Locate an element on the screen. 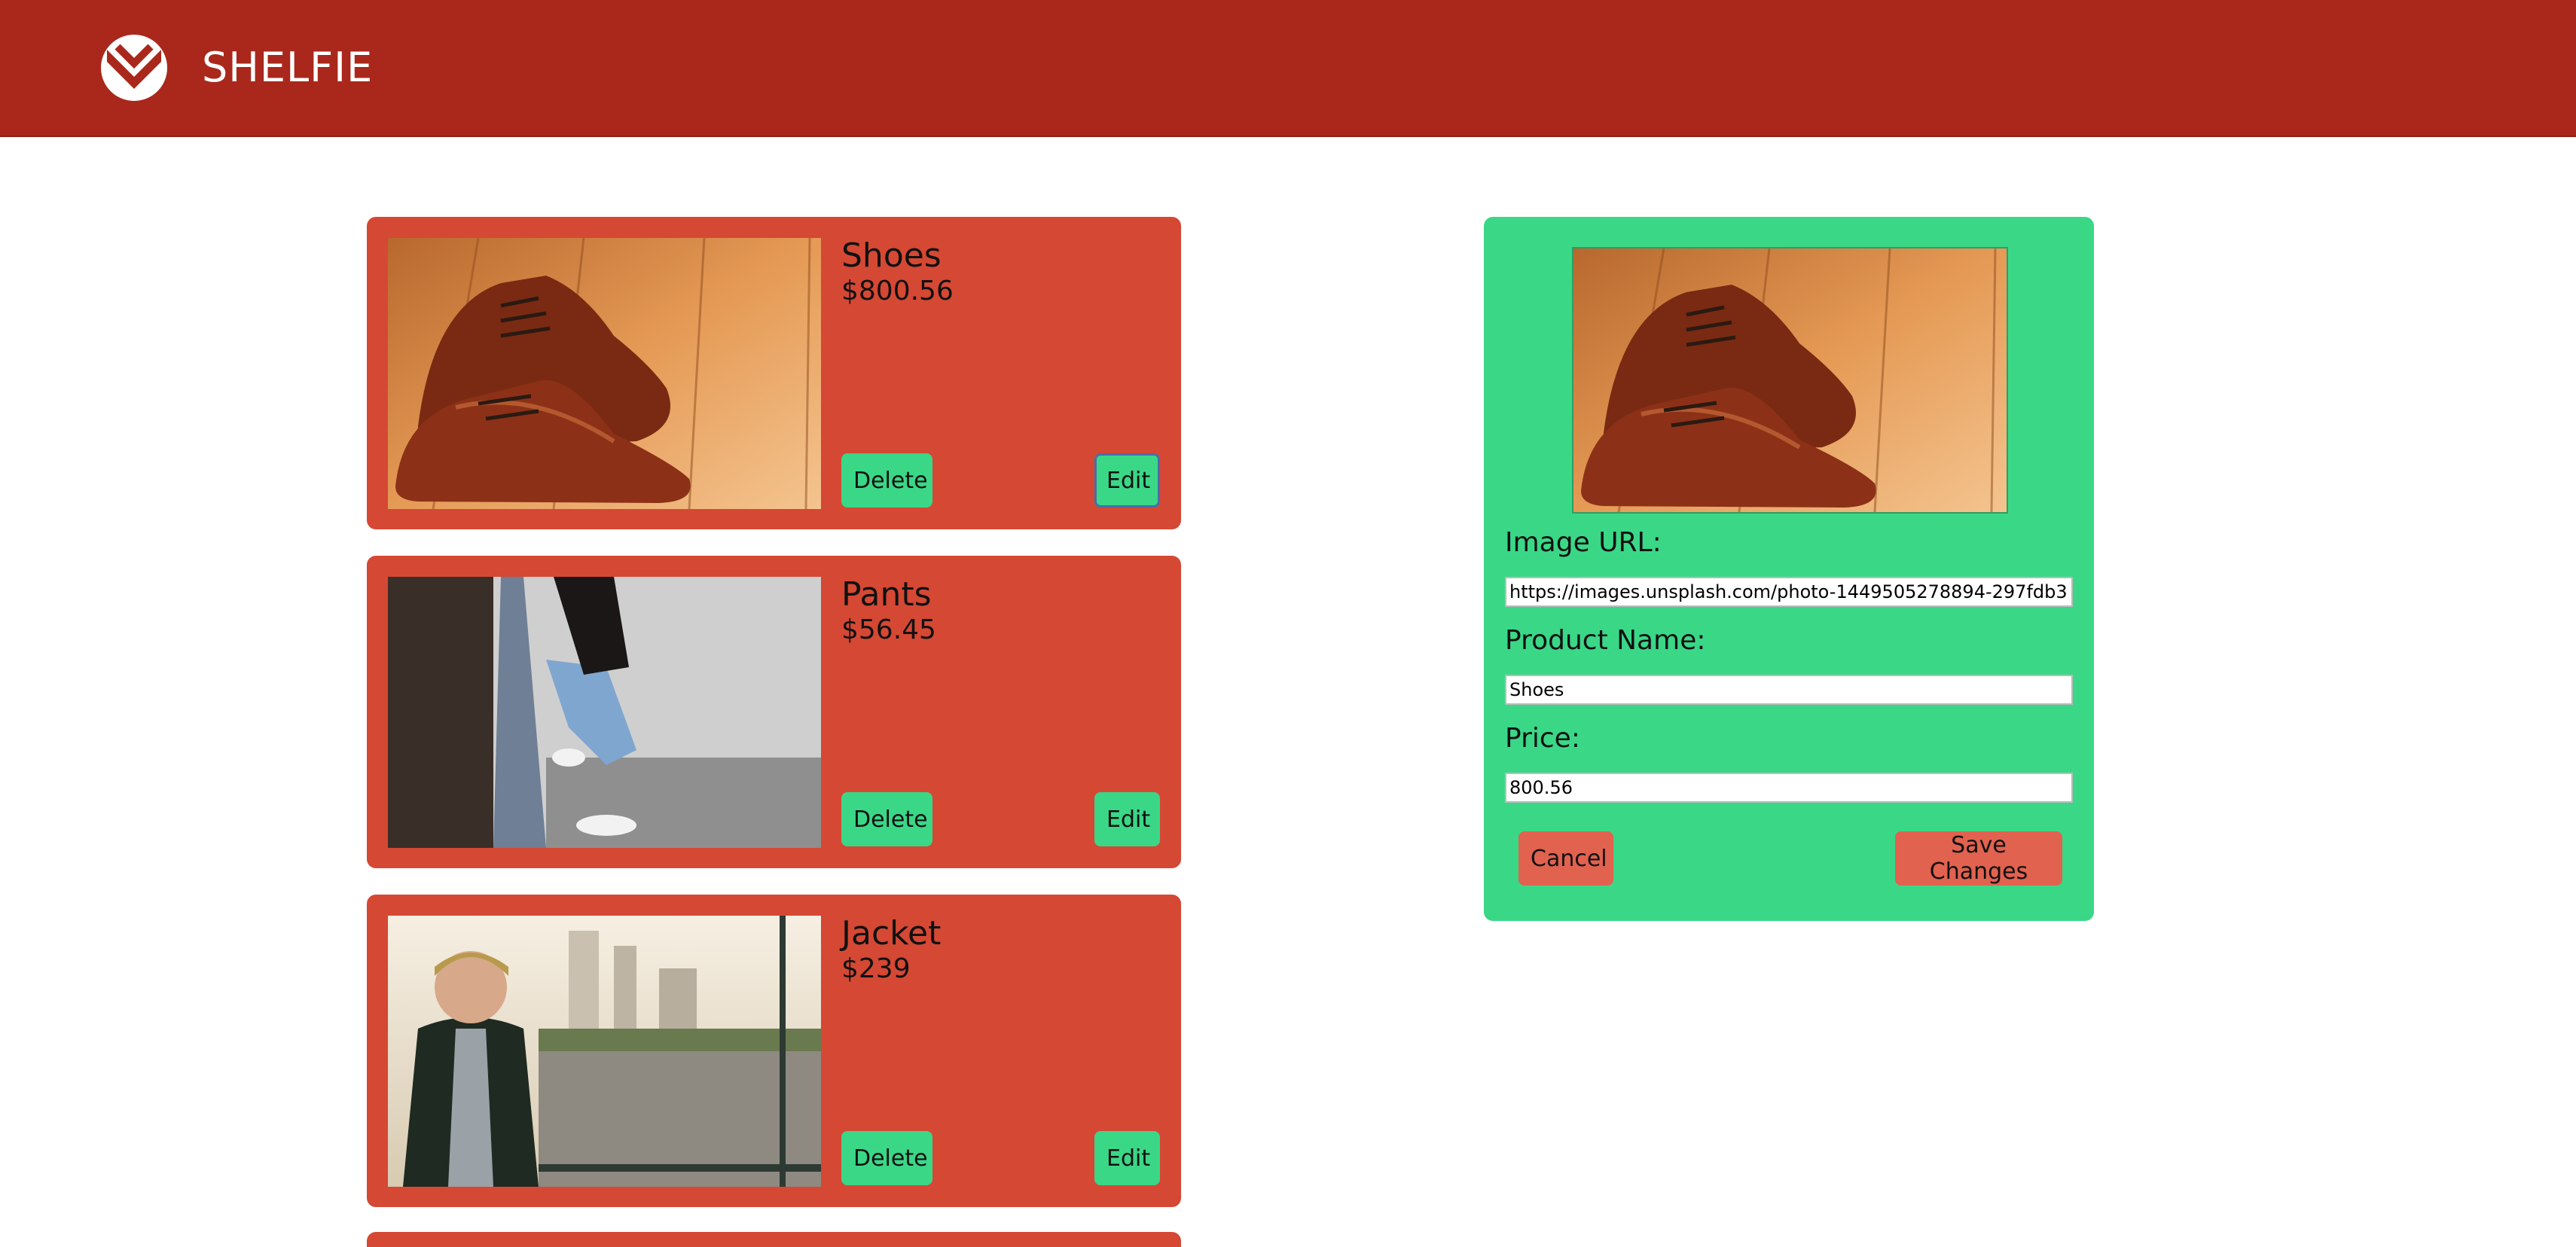 The image size is (2576, 1247). product-name-label: Product Name: is located at coordinates (1606, 641).